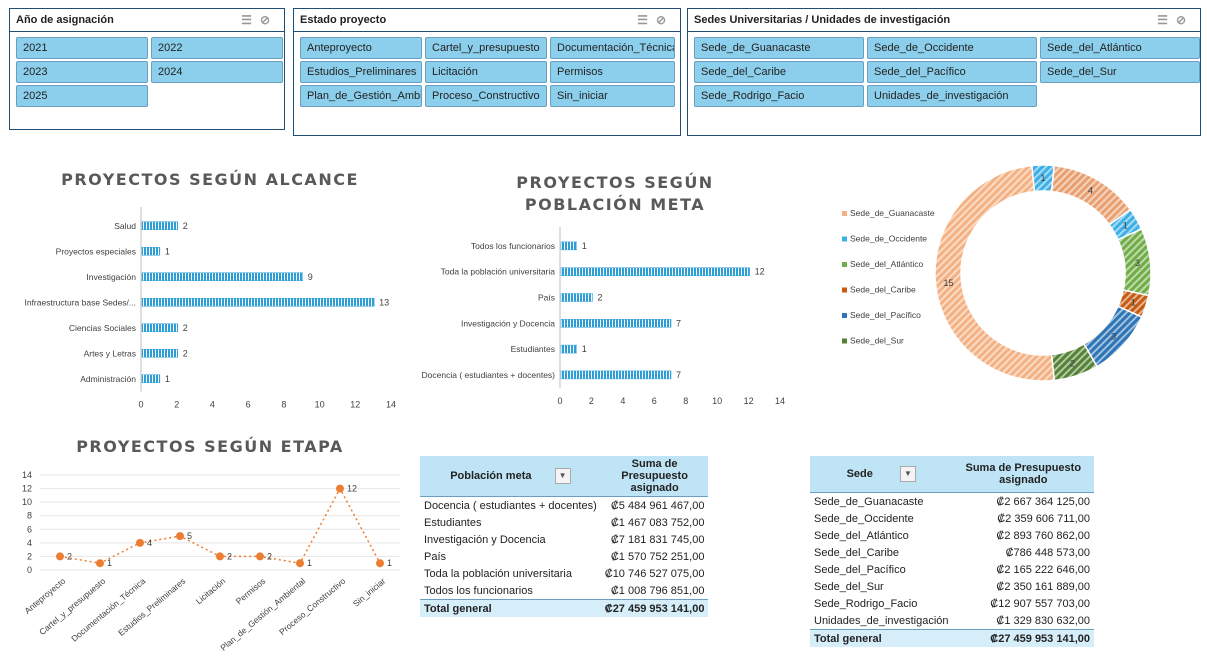  I want to click on slicer-estado-title: Estado proyecto, so click(343, 20).